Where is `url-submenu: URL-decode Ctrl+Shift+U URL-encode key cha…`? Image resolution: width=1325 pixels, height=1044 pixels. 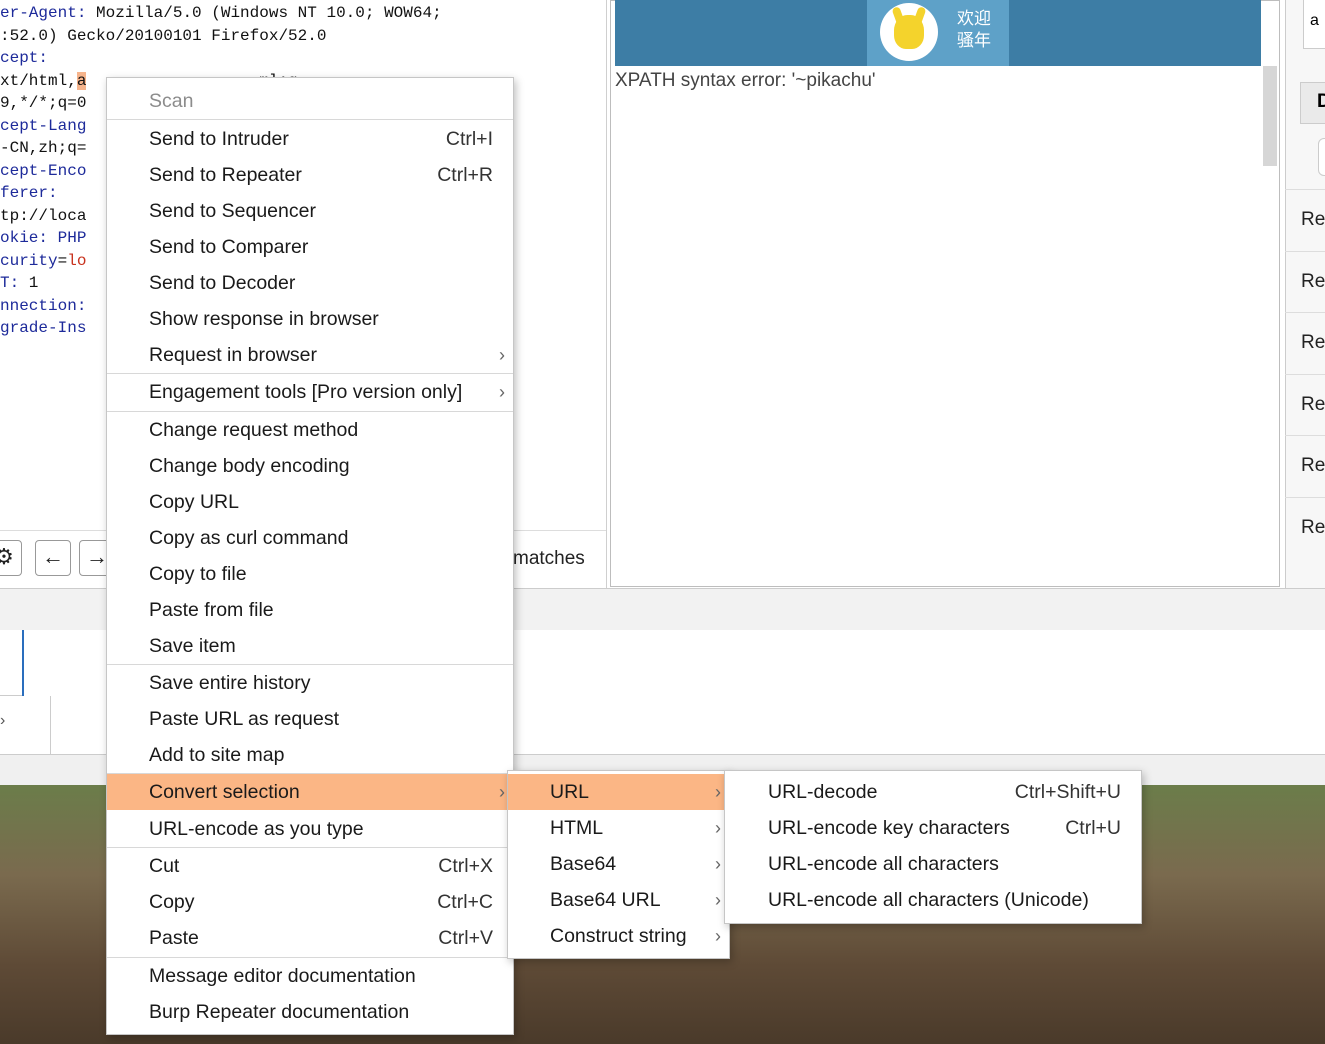 url-submenu: URL-decode Ctrl+Shift+U URL-encode key cha… is located at coordinates (933, 847).